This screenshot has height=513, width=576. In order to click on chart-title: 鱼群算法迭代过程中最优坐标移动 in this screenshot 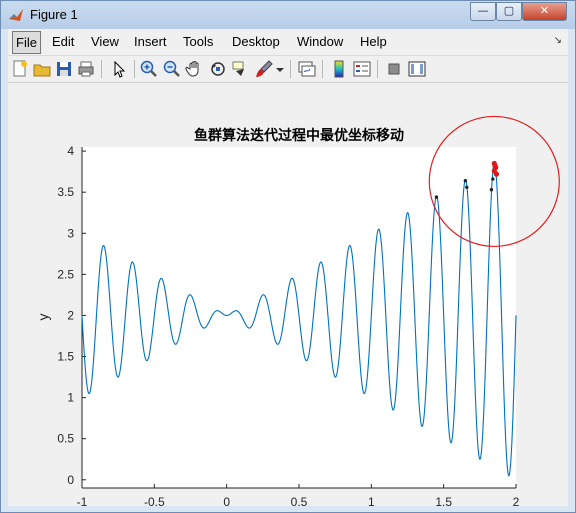, I will do `click(299, 135)`.